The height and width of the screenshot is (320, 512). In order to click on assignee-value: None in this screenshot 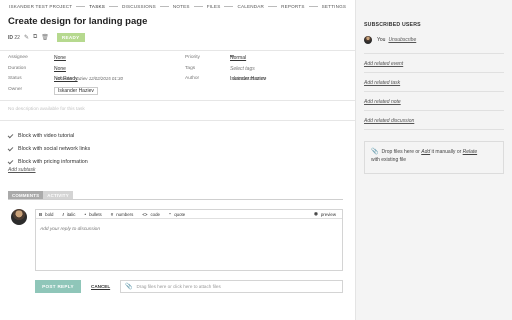, I will do `click(60, 58)`.